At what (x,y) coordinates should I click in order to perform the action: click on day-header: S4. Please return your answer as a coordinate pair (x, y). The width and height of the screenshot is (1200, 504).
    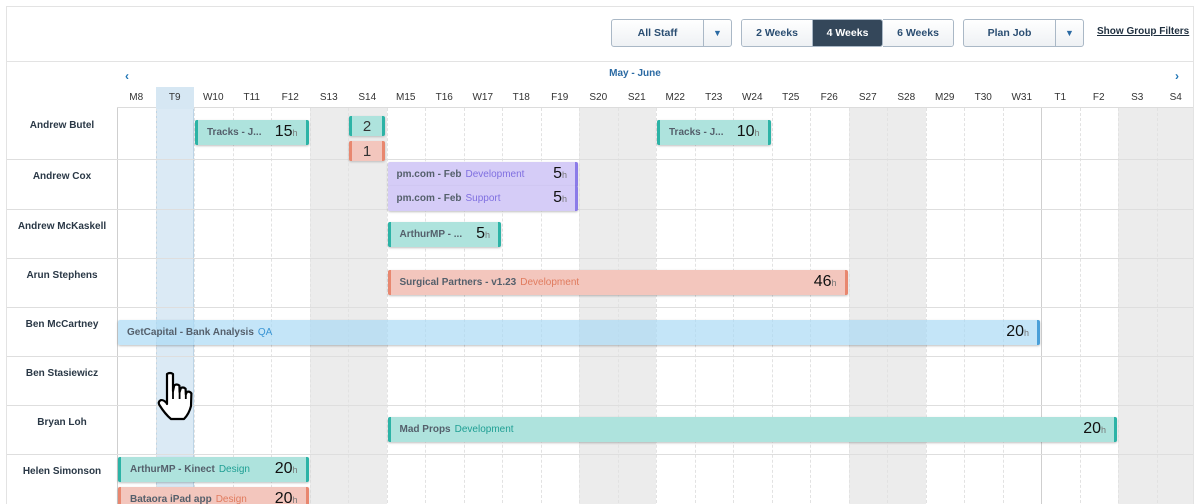
    Looking at the image, I should click on (1175, 97).